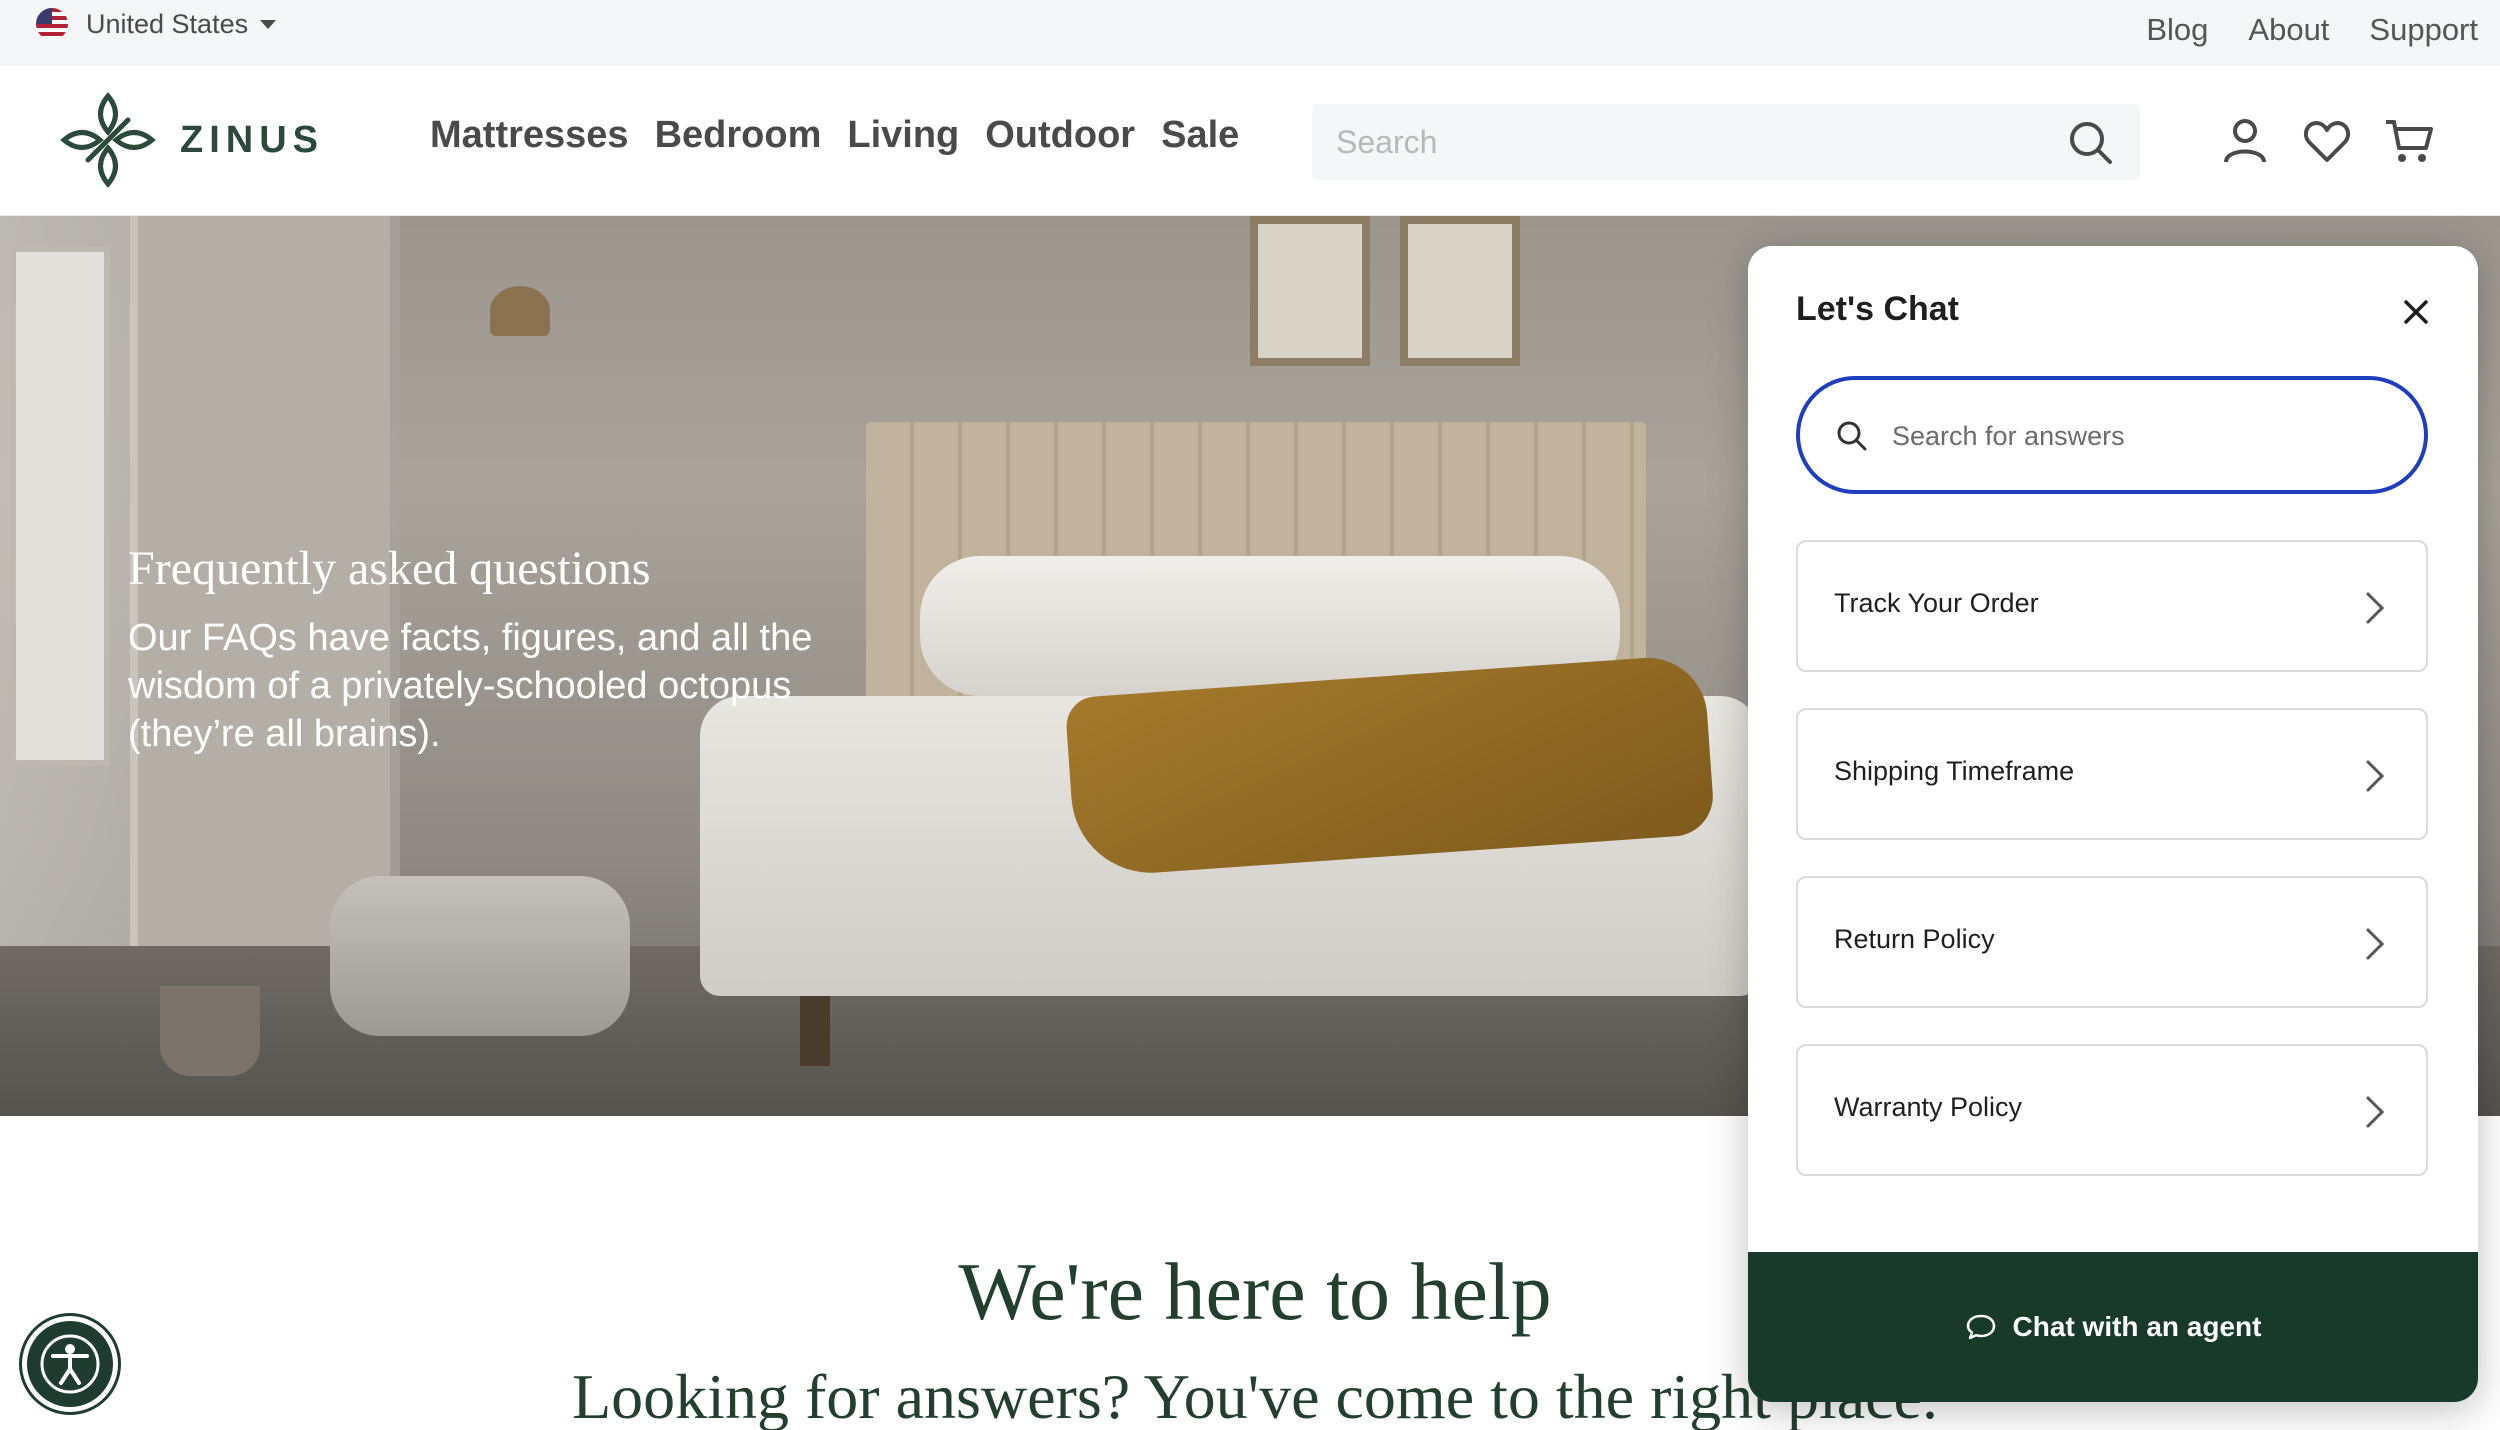  I want to click on site-search, so click(1726, 142).